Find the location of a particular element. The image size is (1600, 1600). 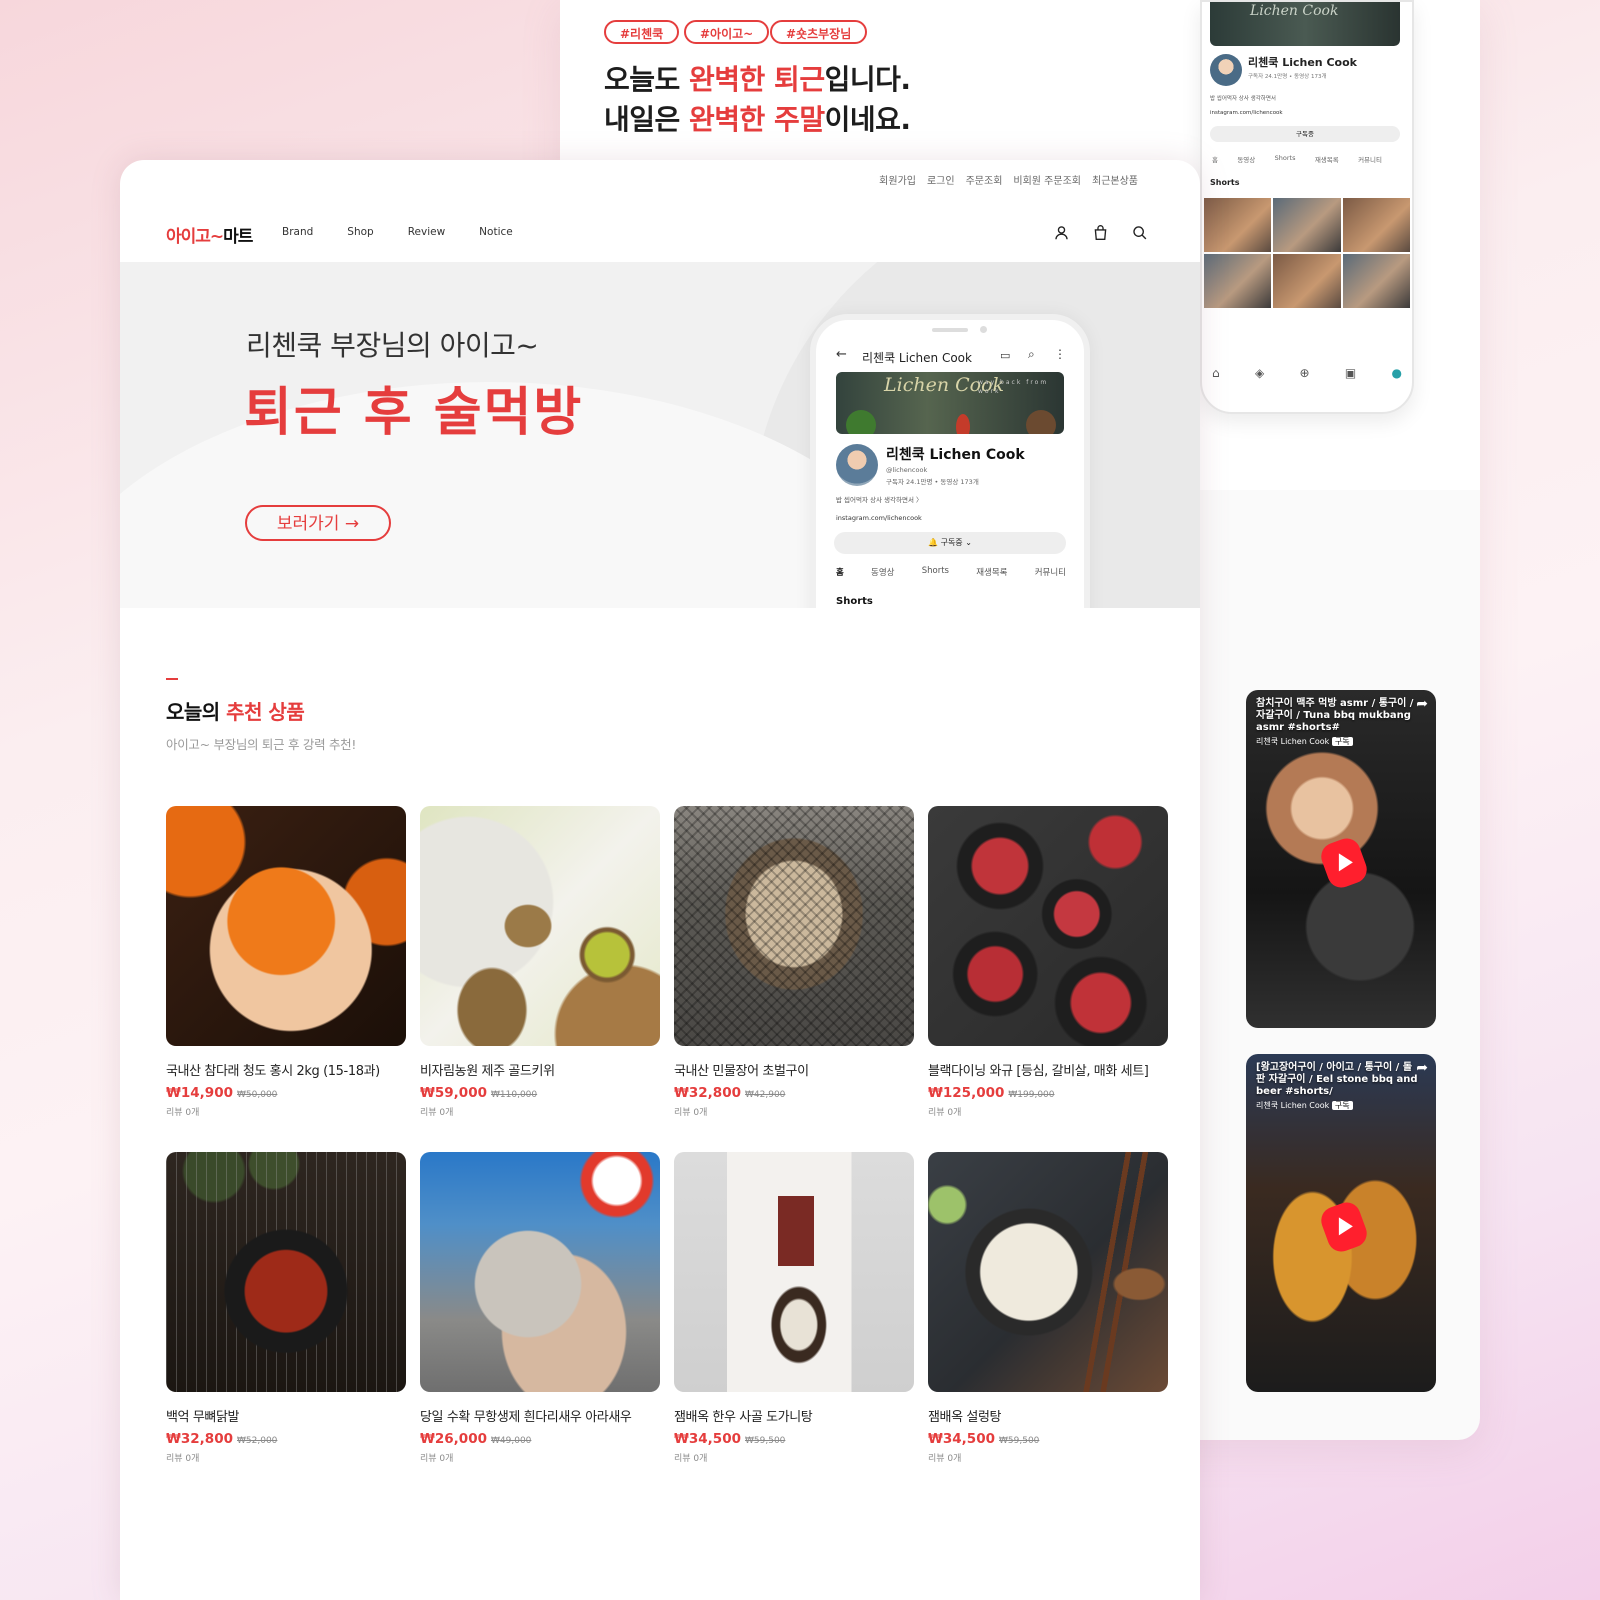

product-name: 잼배옥 설렁탕 is located at coordinates (1048, 1415).